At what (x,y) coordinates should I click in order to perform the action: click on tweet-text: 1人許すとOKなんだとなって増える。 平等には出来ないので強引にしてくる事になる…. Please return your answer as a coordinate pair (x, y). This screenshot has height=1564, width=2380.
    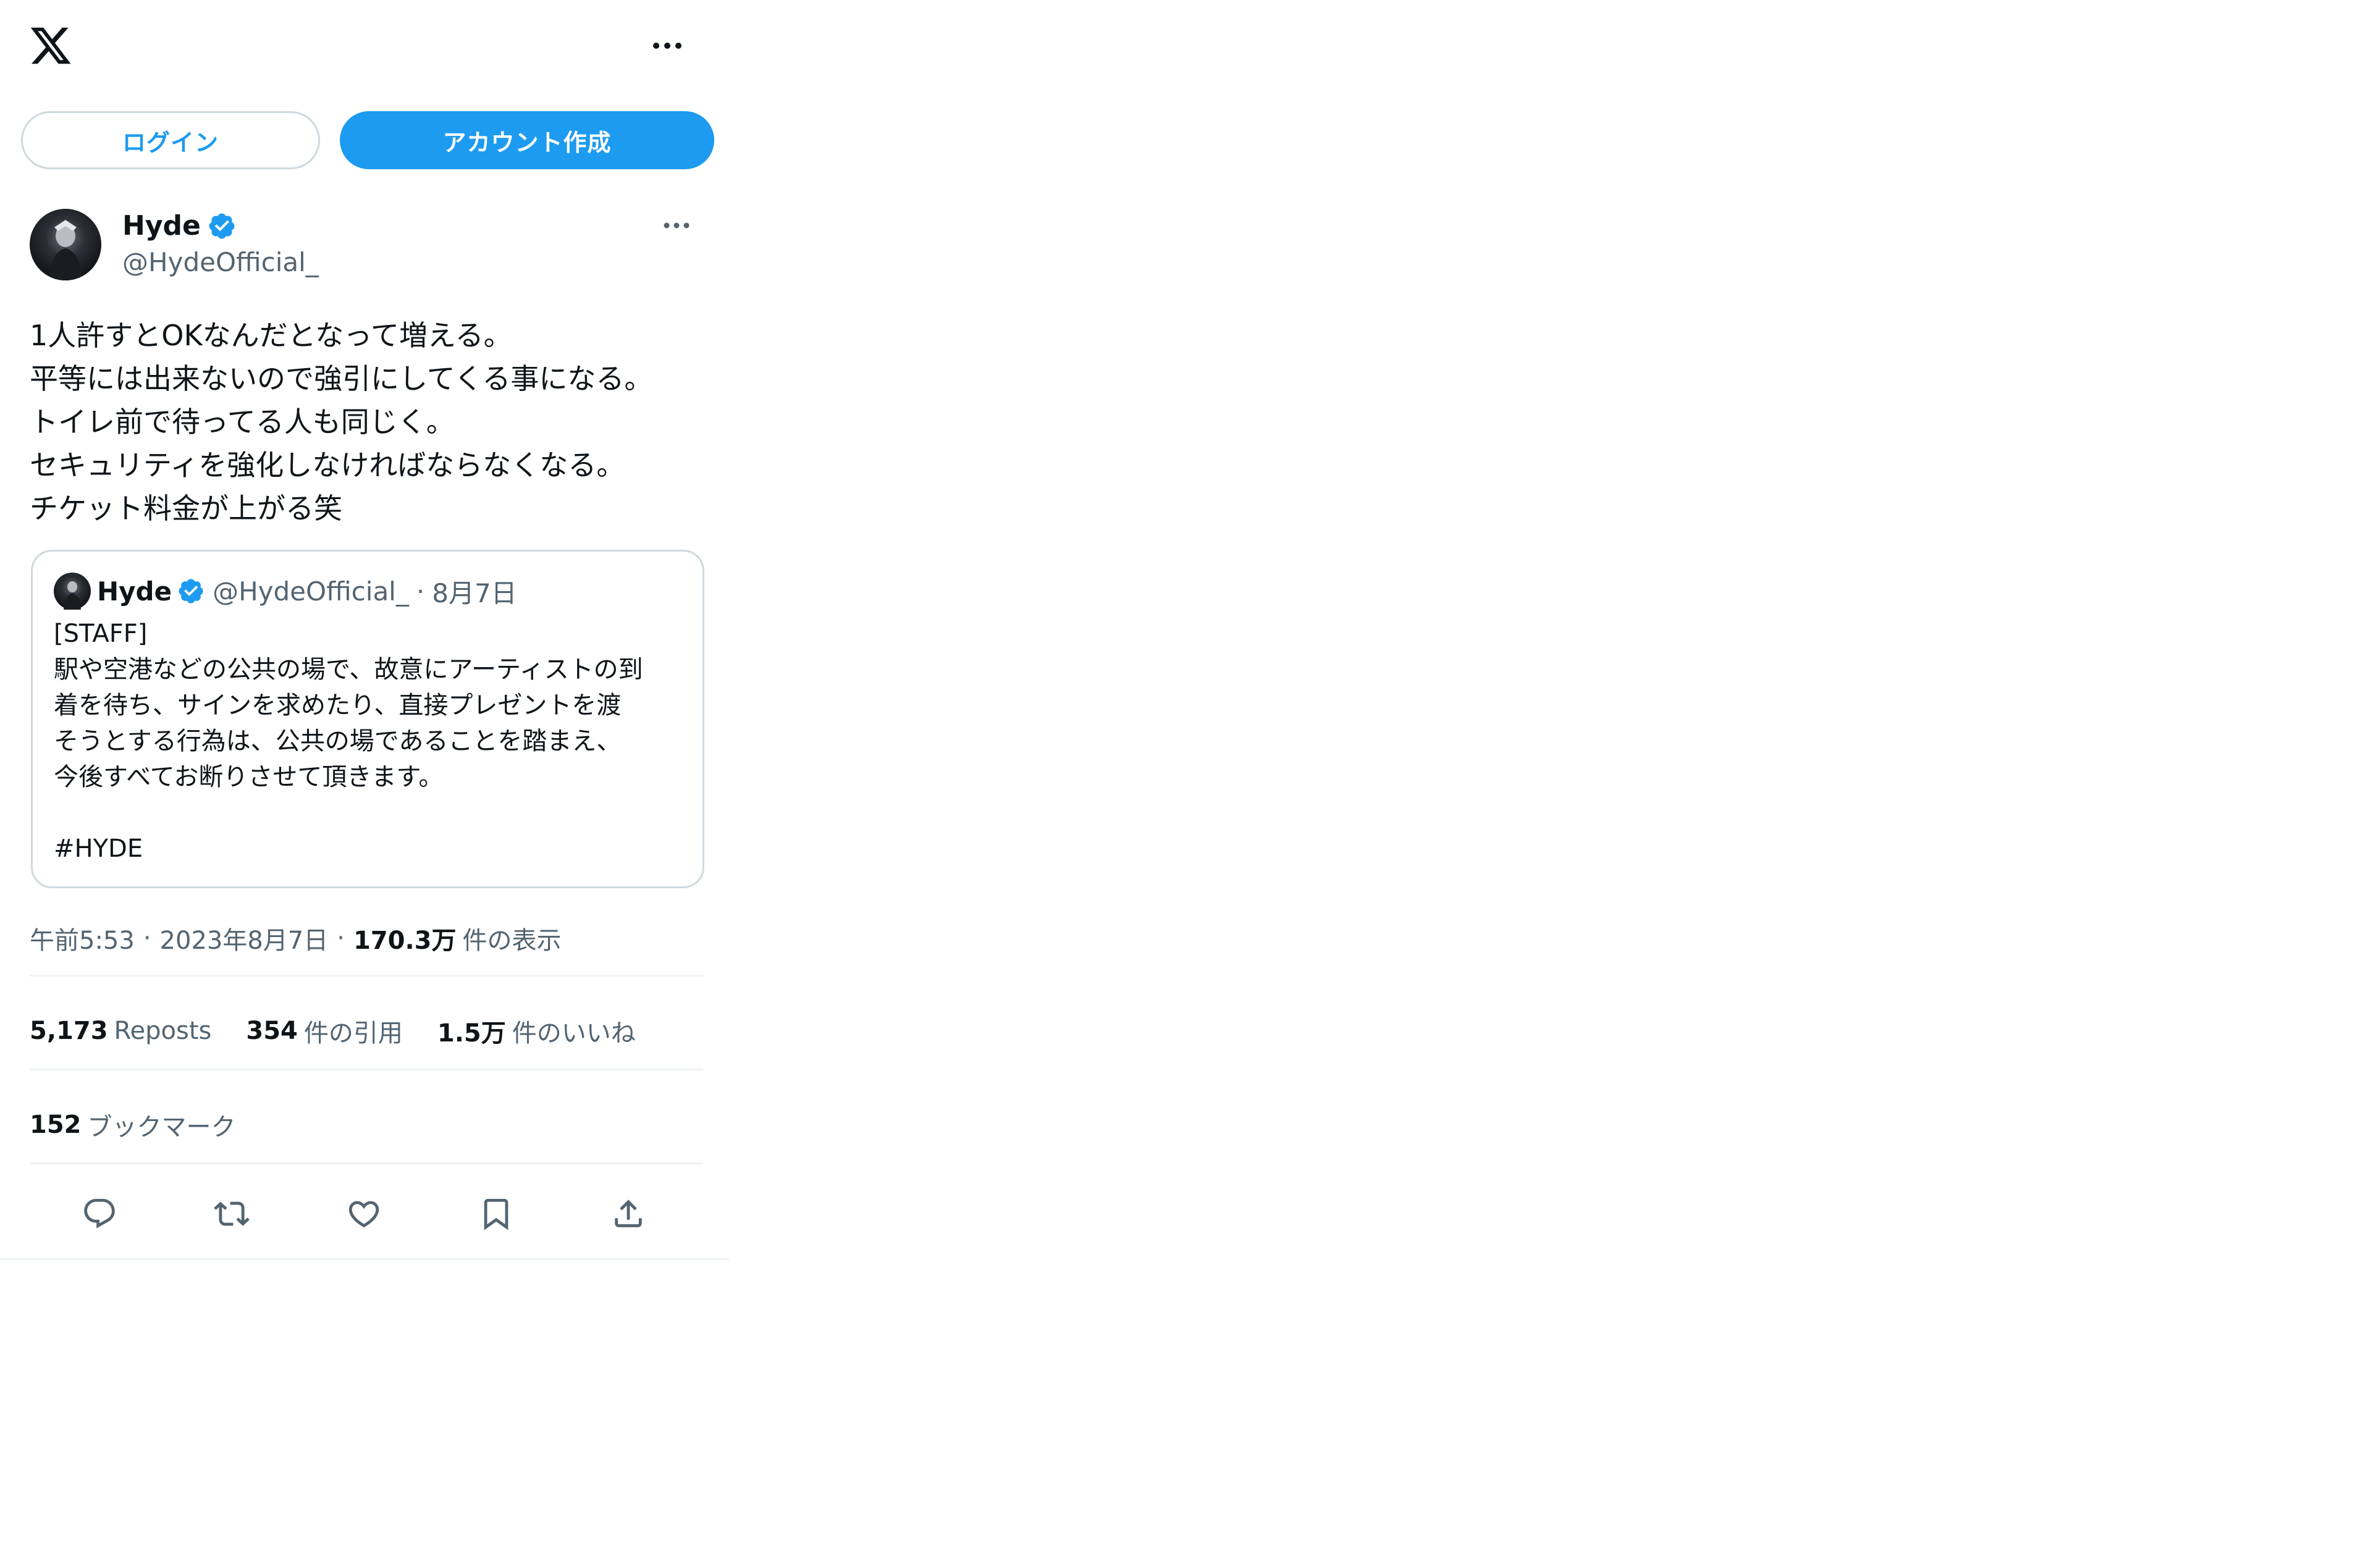
    Looking at the image, I should click on (372, 422).